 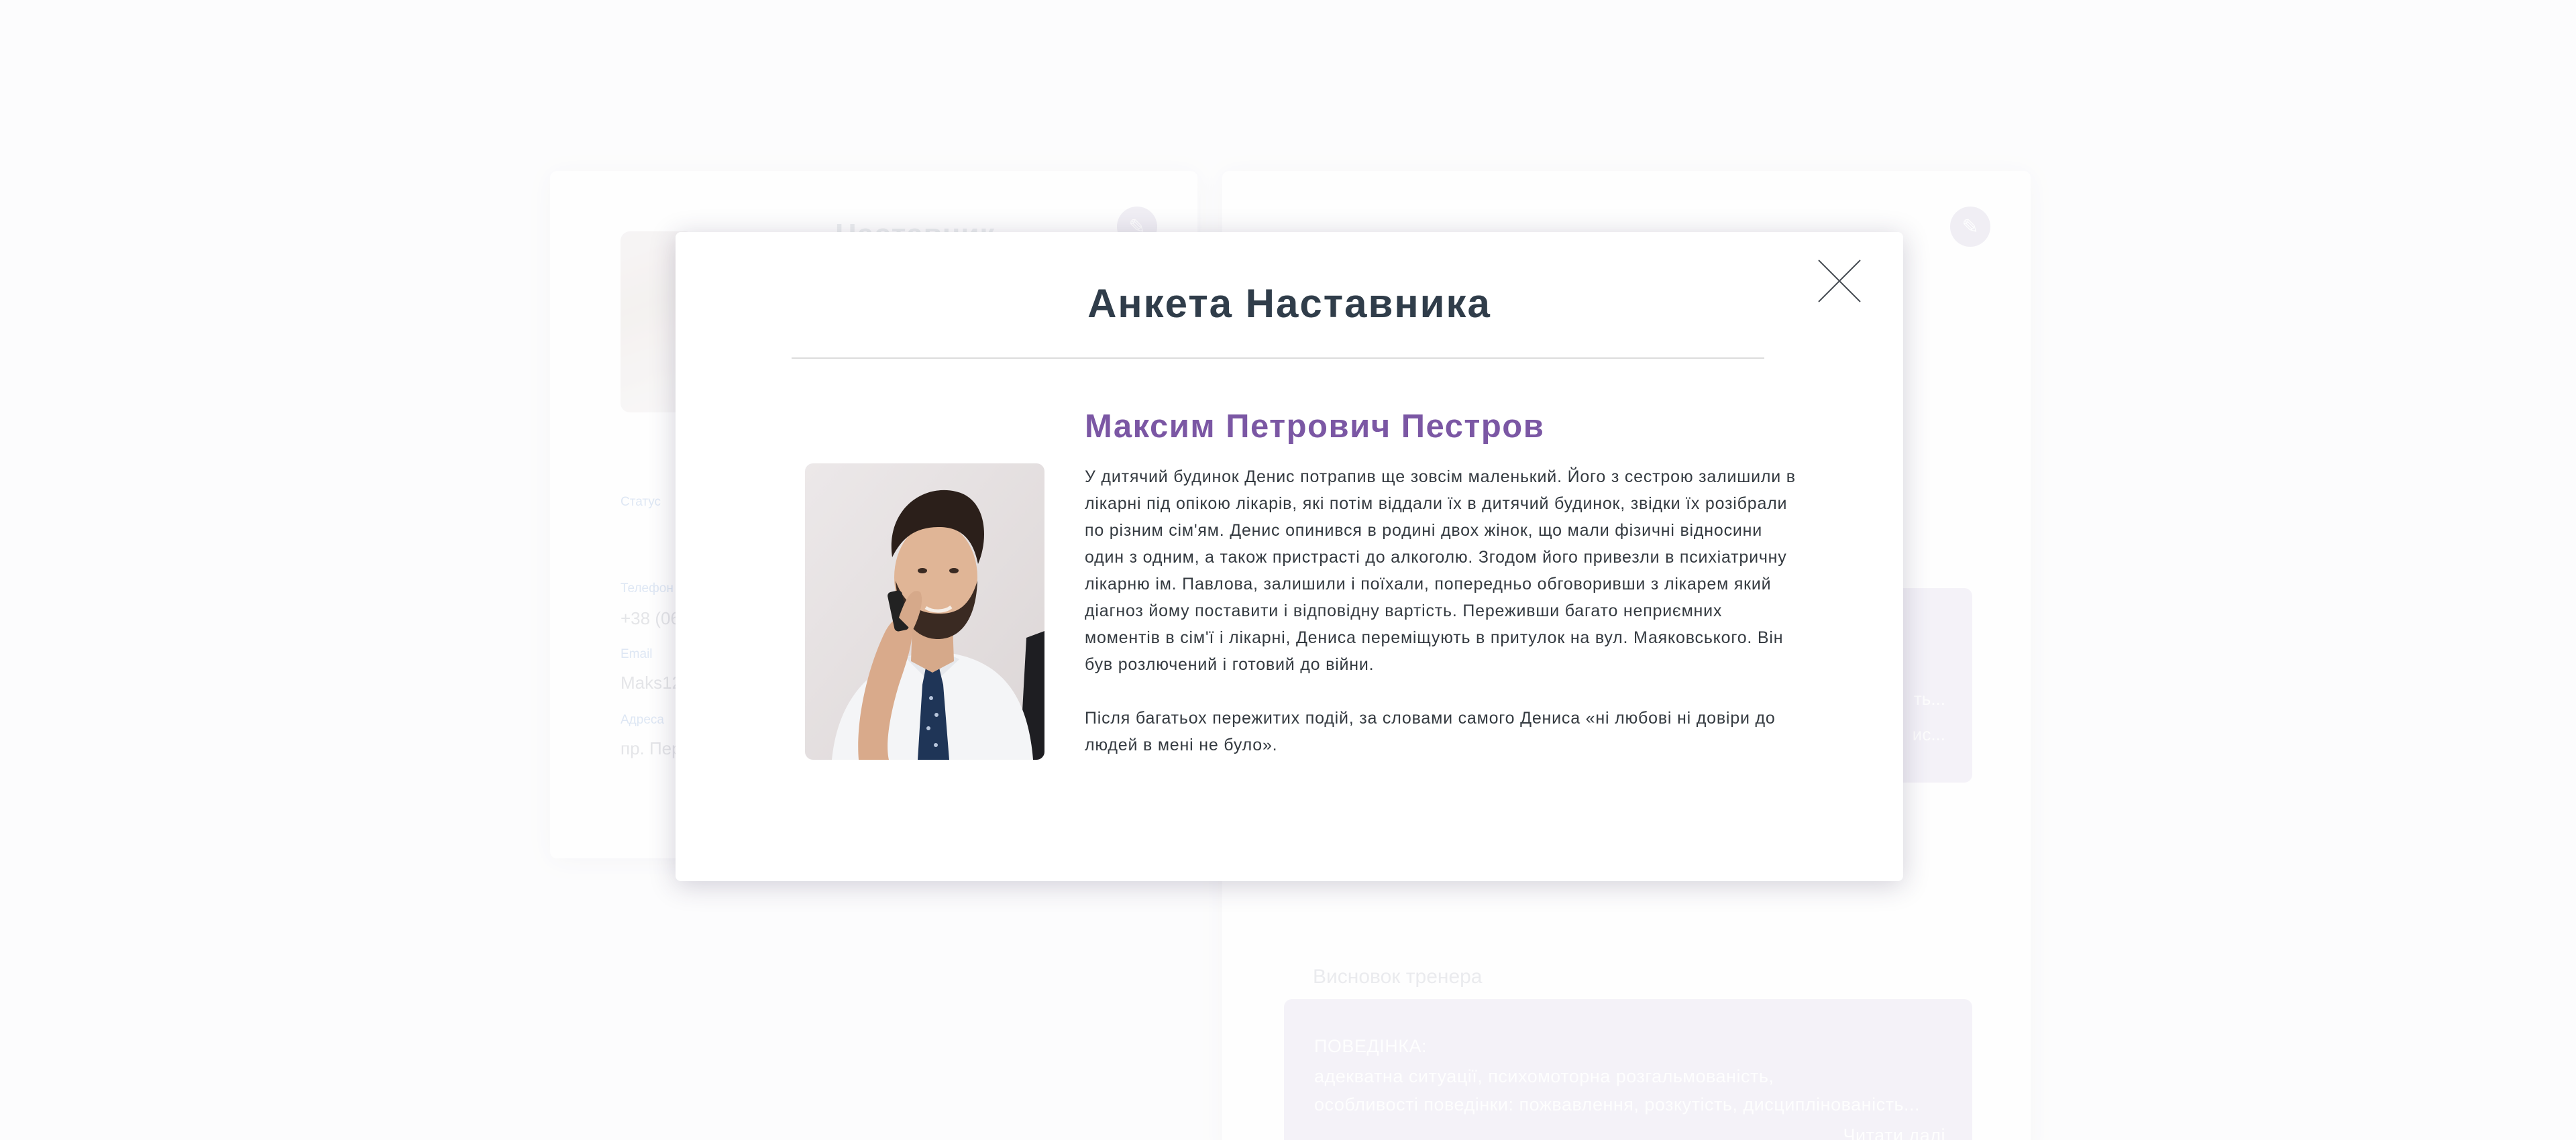 I want to click on mentor-photo, so click(x=924, y=611).